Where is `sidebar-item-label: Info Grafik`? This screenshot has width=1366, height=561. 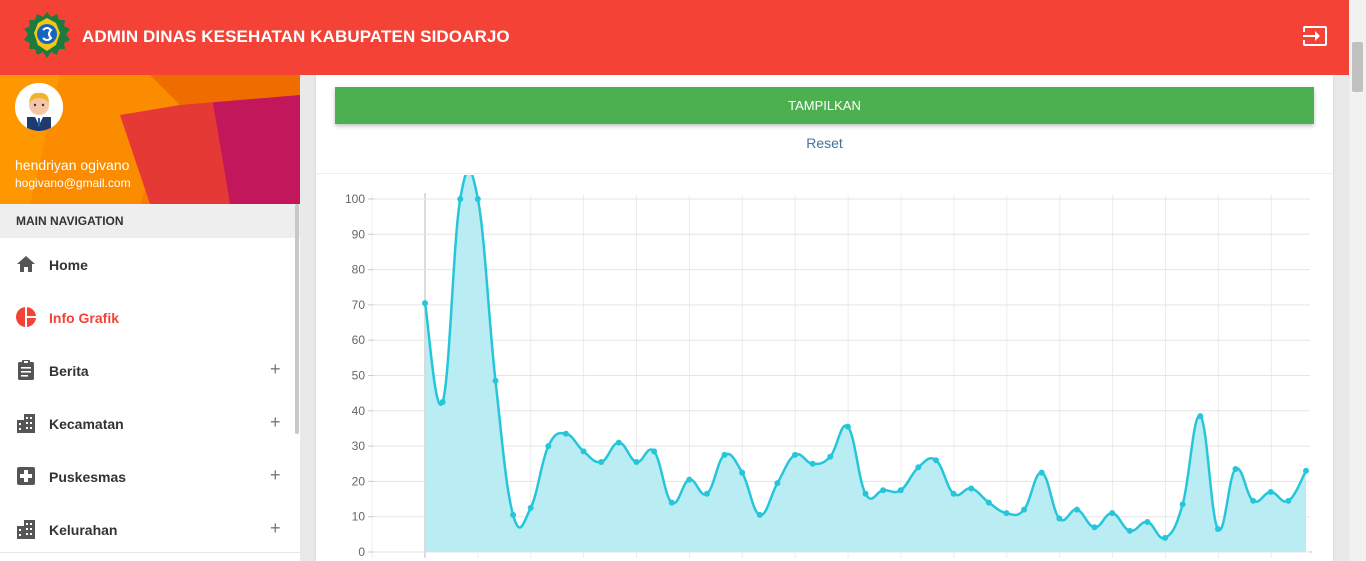
sidebar-item-label: Info Grafik is located at coordinates (84, 318).